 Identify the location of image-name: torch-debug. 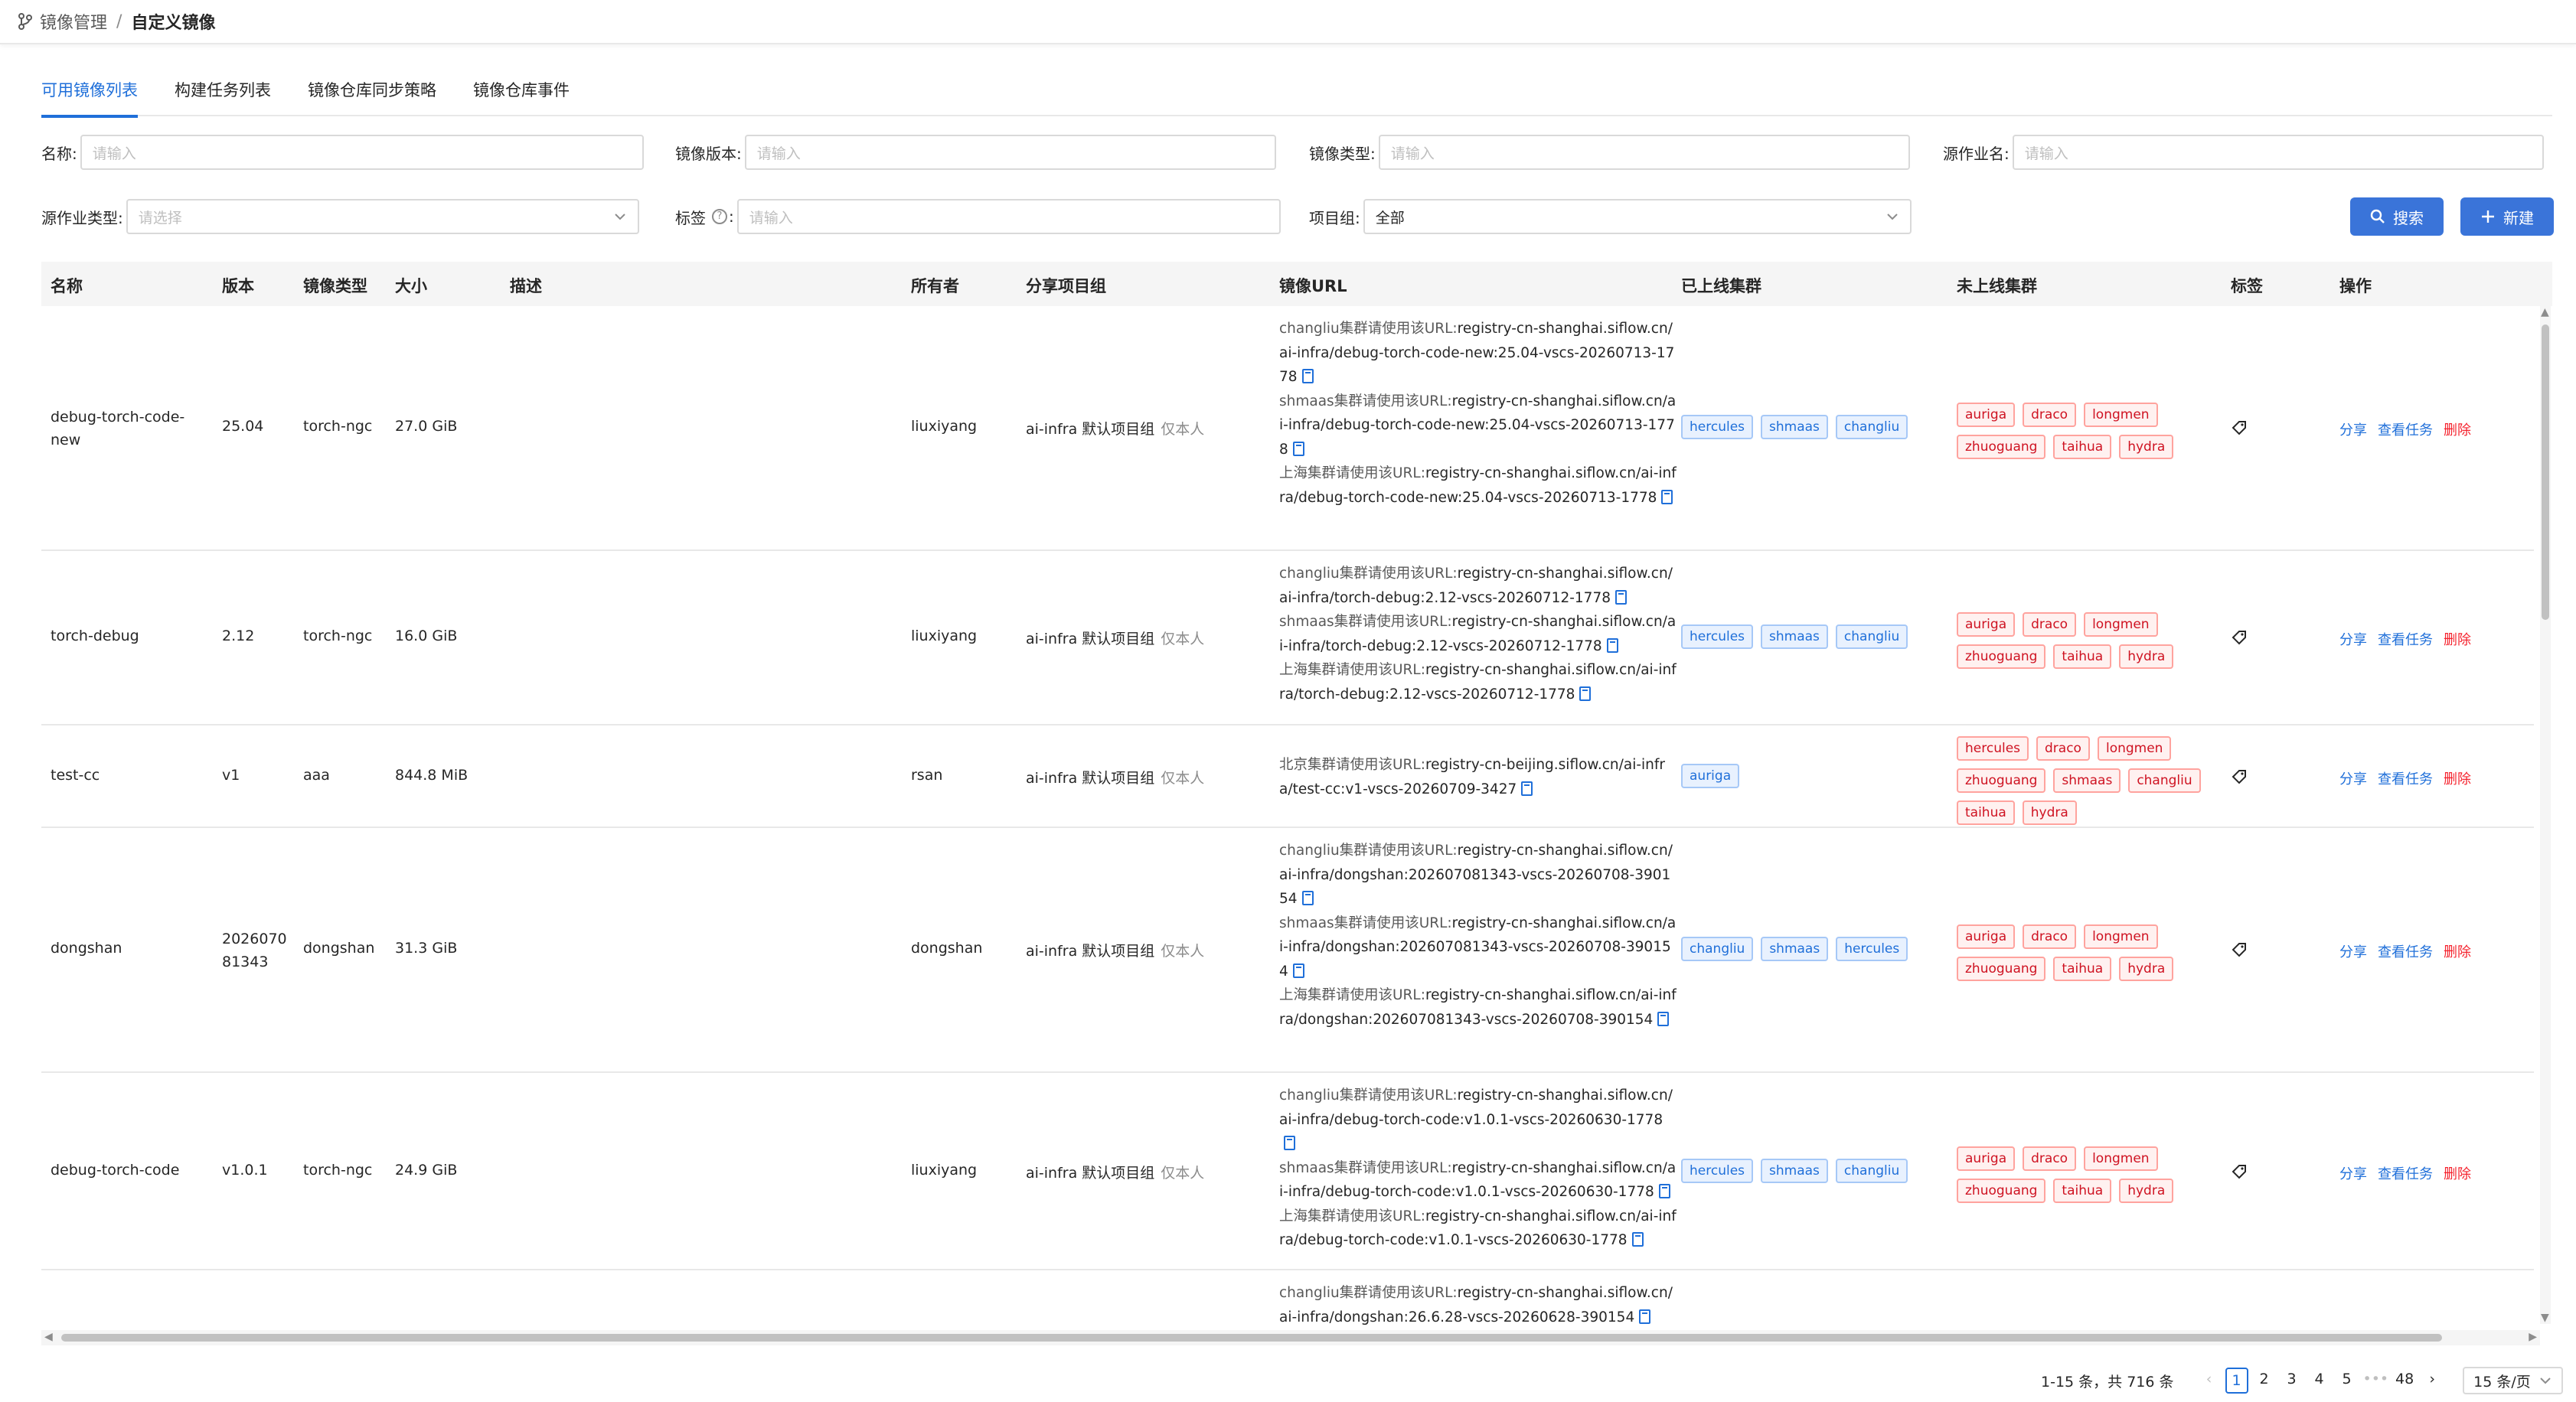
(95, 636).